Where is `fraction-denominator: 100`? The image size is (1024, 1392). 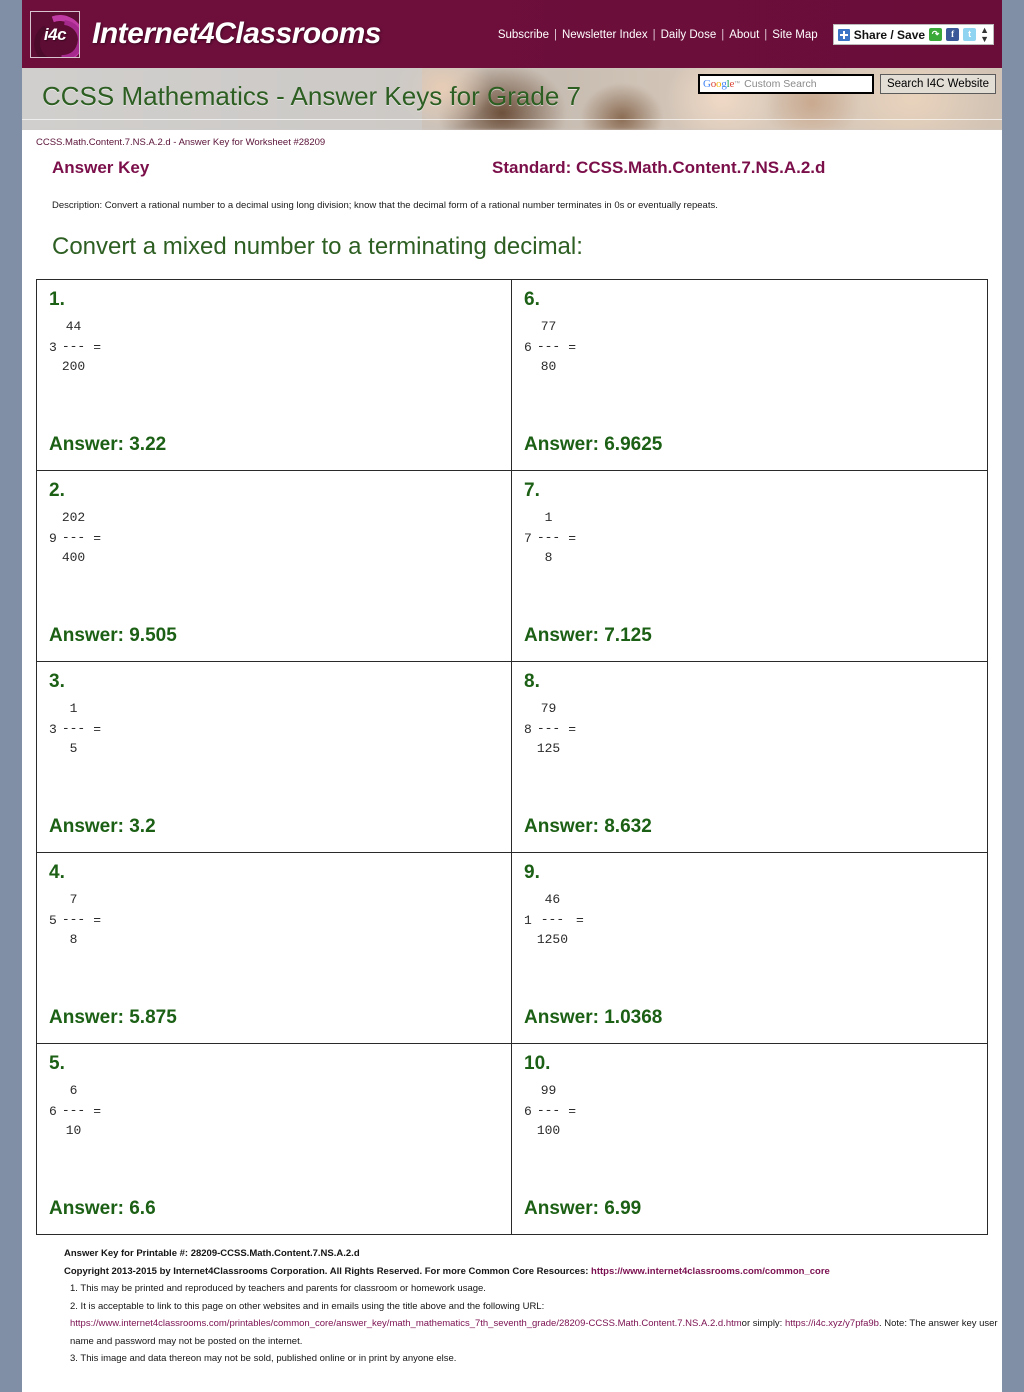
fraction-denominator: 100 is located at coordinates (548, 1131).